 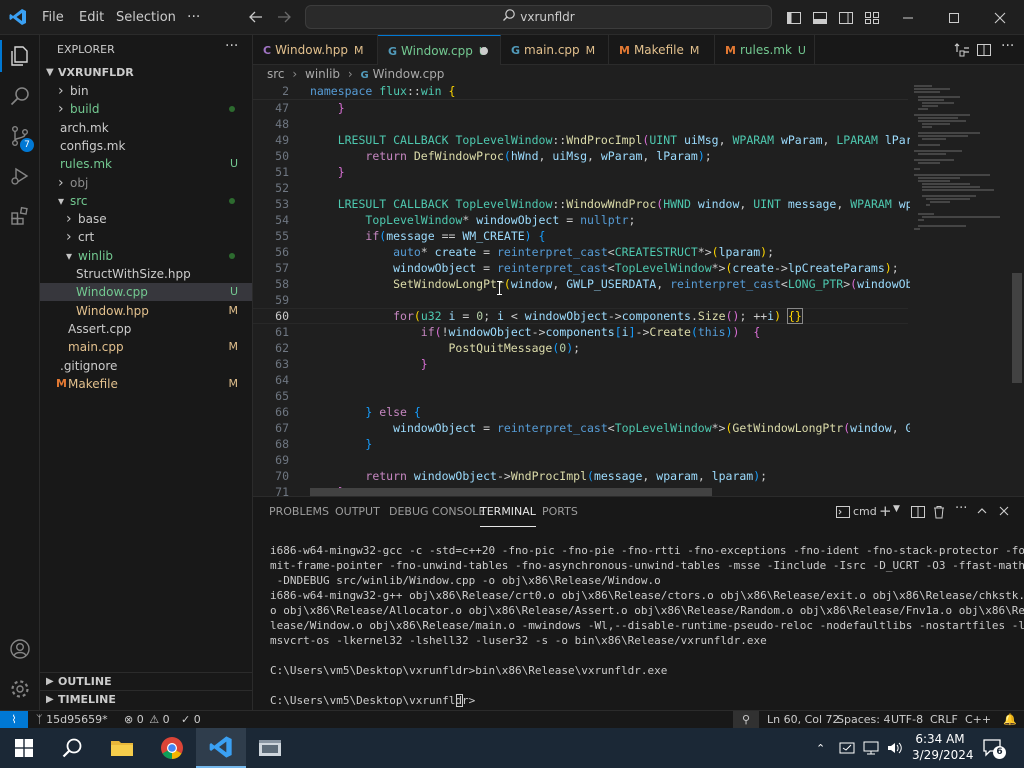 What do you see at coordinates (53, 17) in the screenshot?
I see `menu-file: File` at bounding box center [53, 17].